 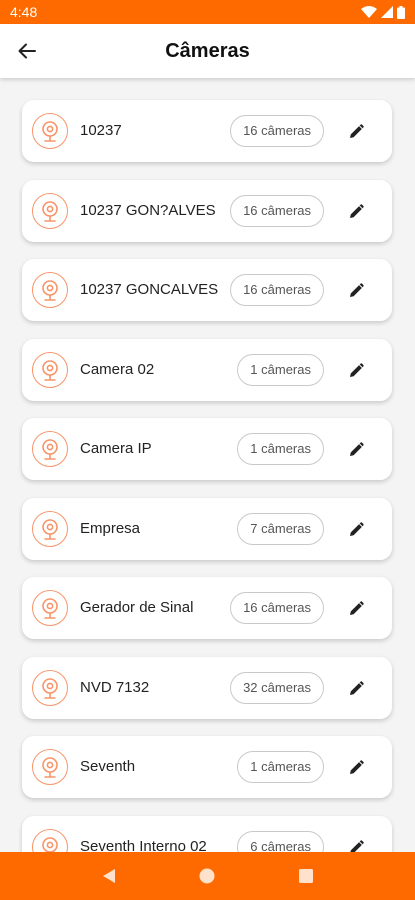 I want to click on app-bar: Câmeras, so click(x=207, y=51).